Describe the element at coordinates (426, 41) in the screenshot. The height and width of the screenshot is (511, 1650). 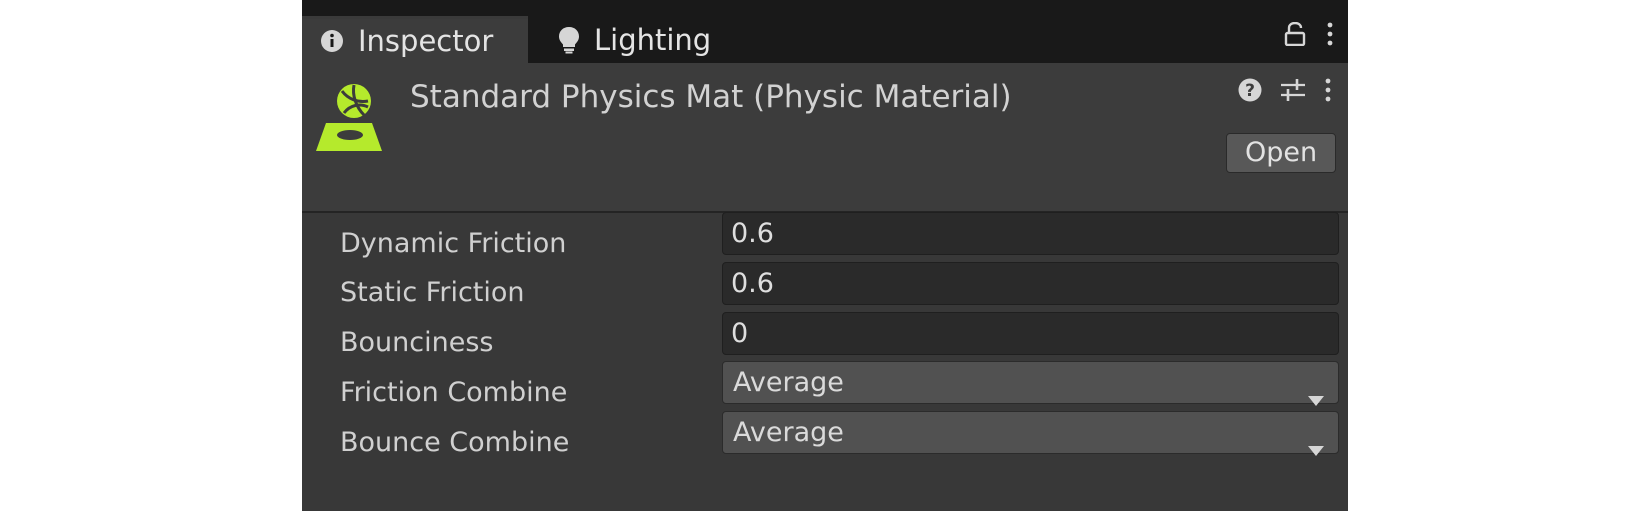
I see `tab-inspector-label: Inspector` at that location.